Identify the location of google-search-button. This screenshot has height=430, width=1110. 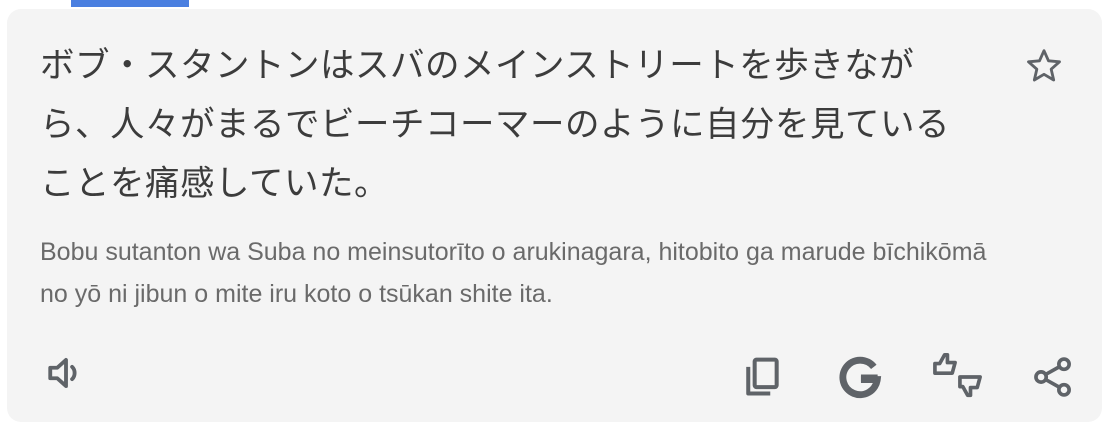
(860, 378).